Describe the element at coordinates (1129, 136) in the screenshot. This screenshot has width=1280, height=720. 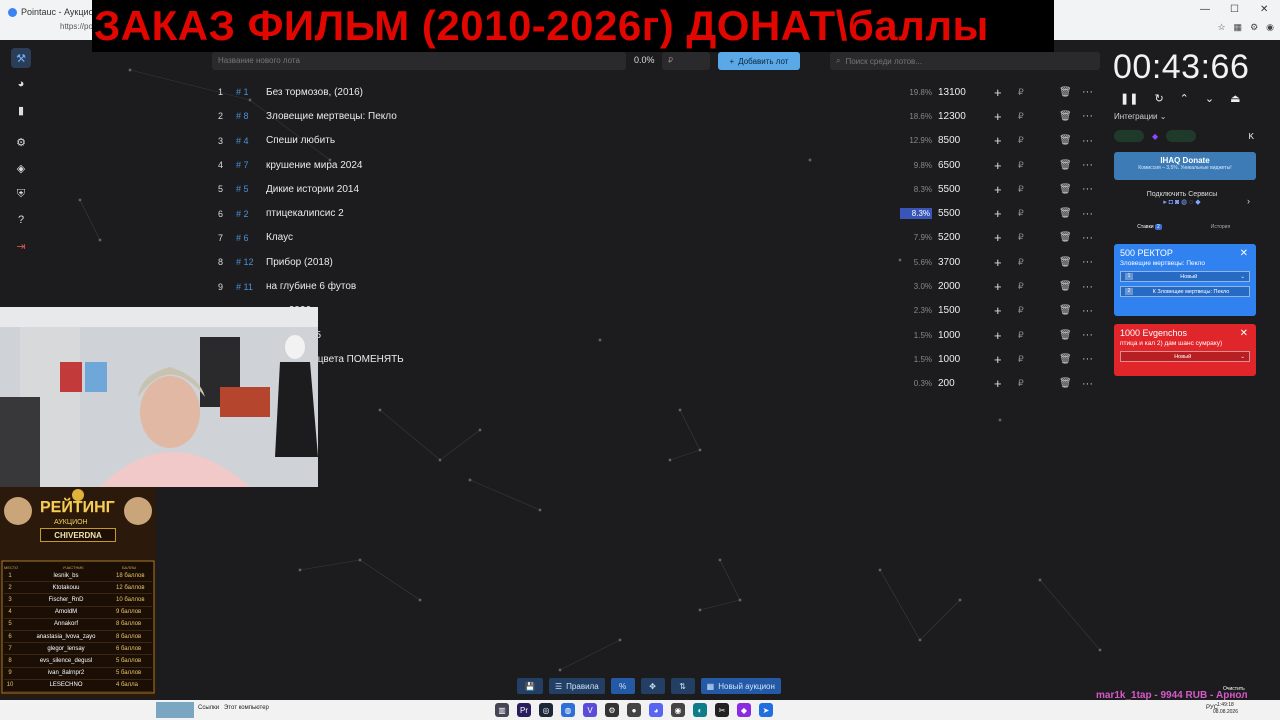
I see `donation-toggle` at that location.